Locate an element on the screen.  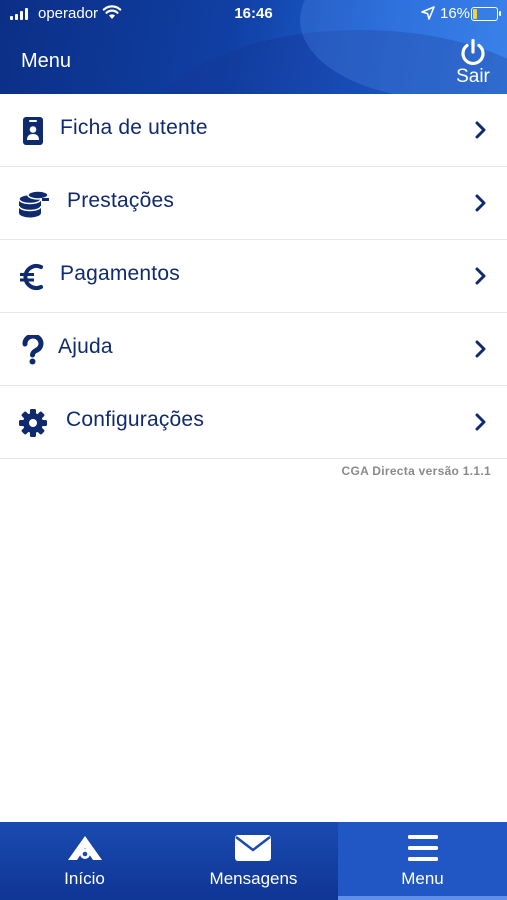
app-header: operador 16:46 16% Menu Sair is located at coordinates (253, 47).